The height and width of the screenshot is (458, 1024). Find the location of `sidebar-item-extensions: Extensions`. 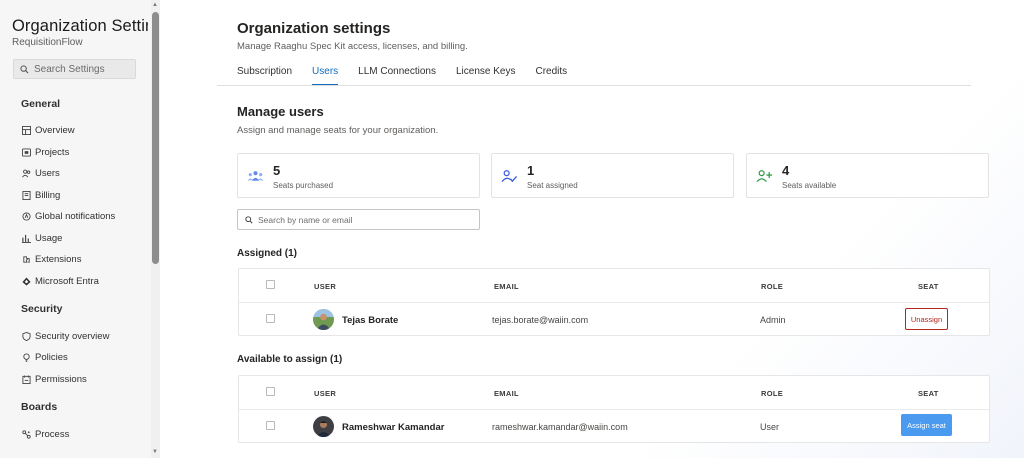

sidebar-item-extensions: Extensions is located at coordinates (51, 259).